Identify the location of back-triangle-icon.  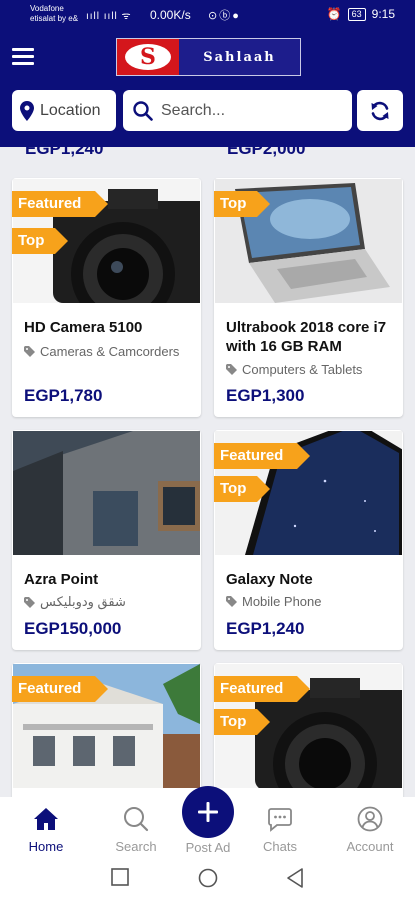
(295, 878).